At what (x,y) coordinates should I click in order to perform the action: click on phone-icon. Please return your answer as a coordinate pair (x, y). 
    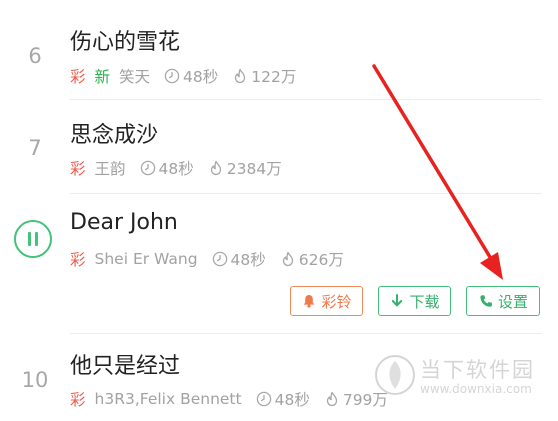
    Looking at the image, I should click on (486, 301).